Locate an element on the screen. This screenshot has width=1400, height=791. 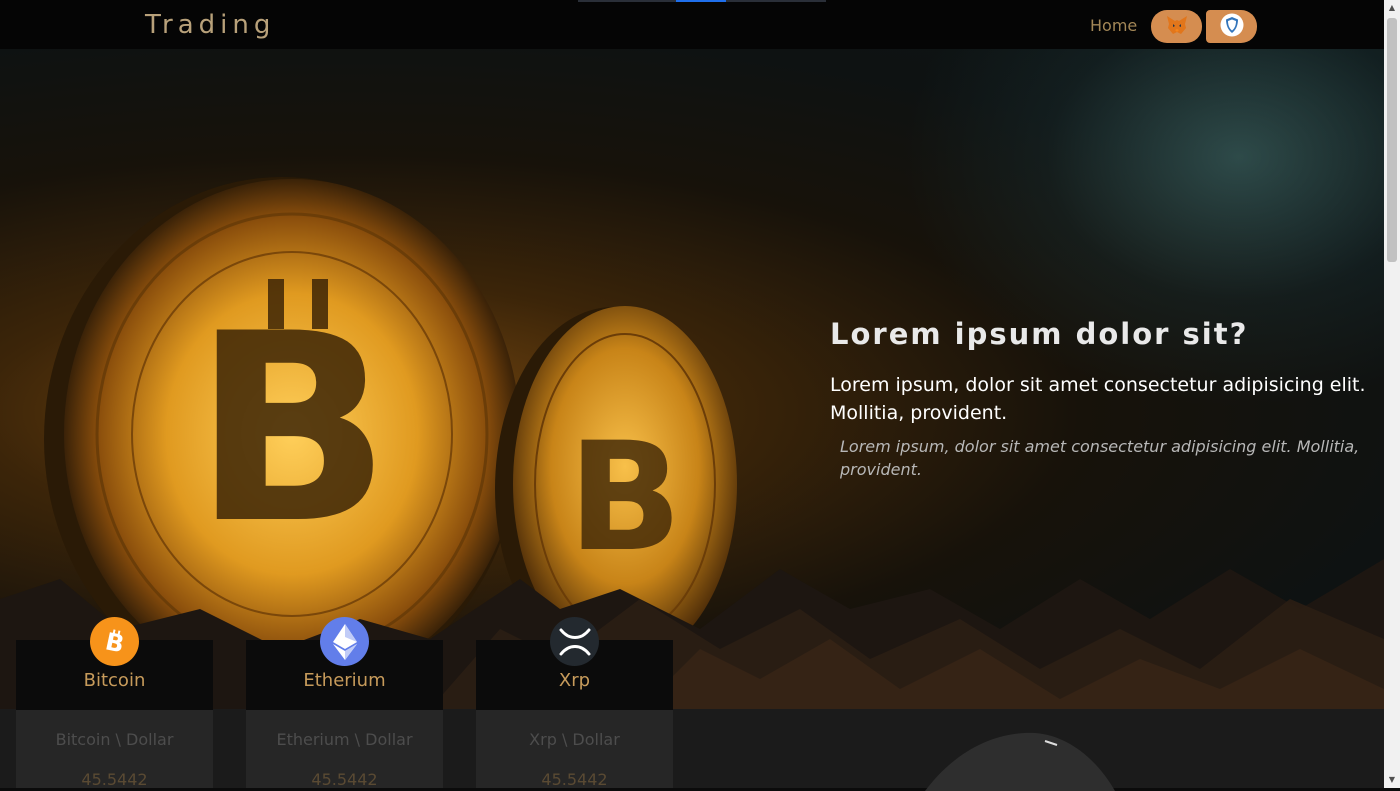
metamask-fox-icon is located at coordinates (1177, 27).